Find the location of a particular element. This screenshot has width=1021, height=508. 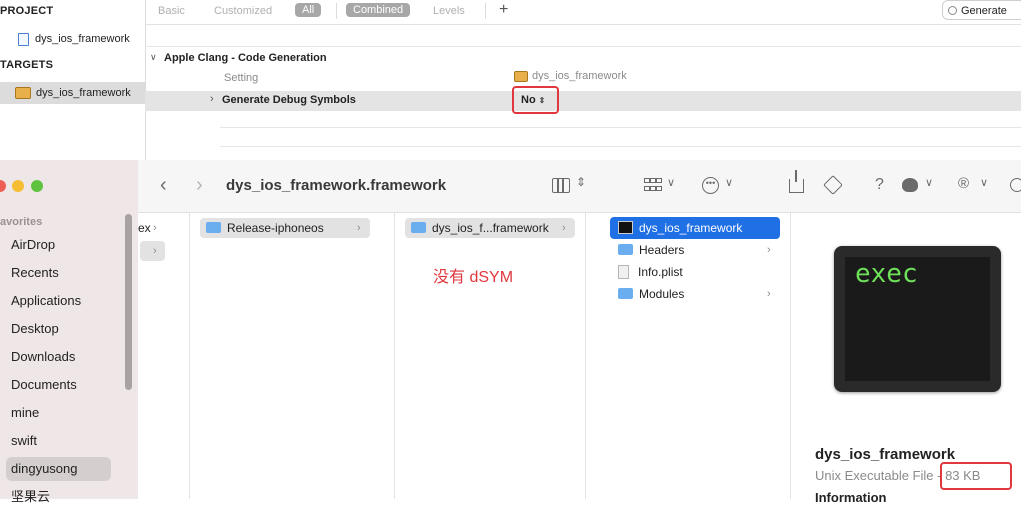

back-button: ‹ is located at coordinates (163, 185).